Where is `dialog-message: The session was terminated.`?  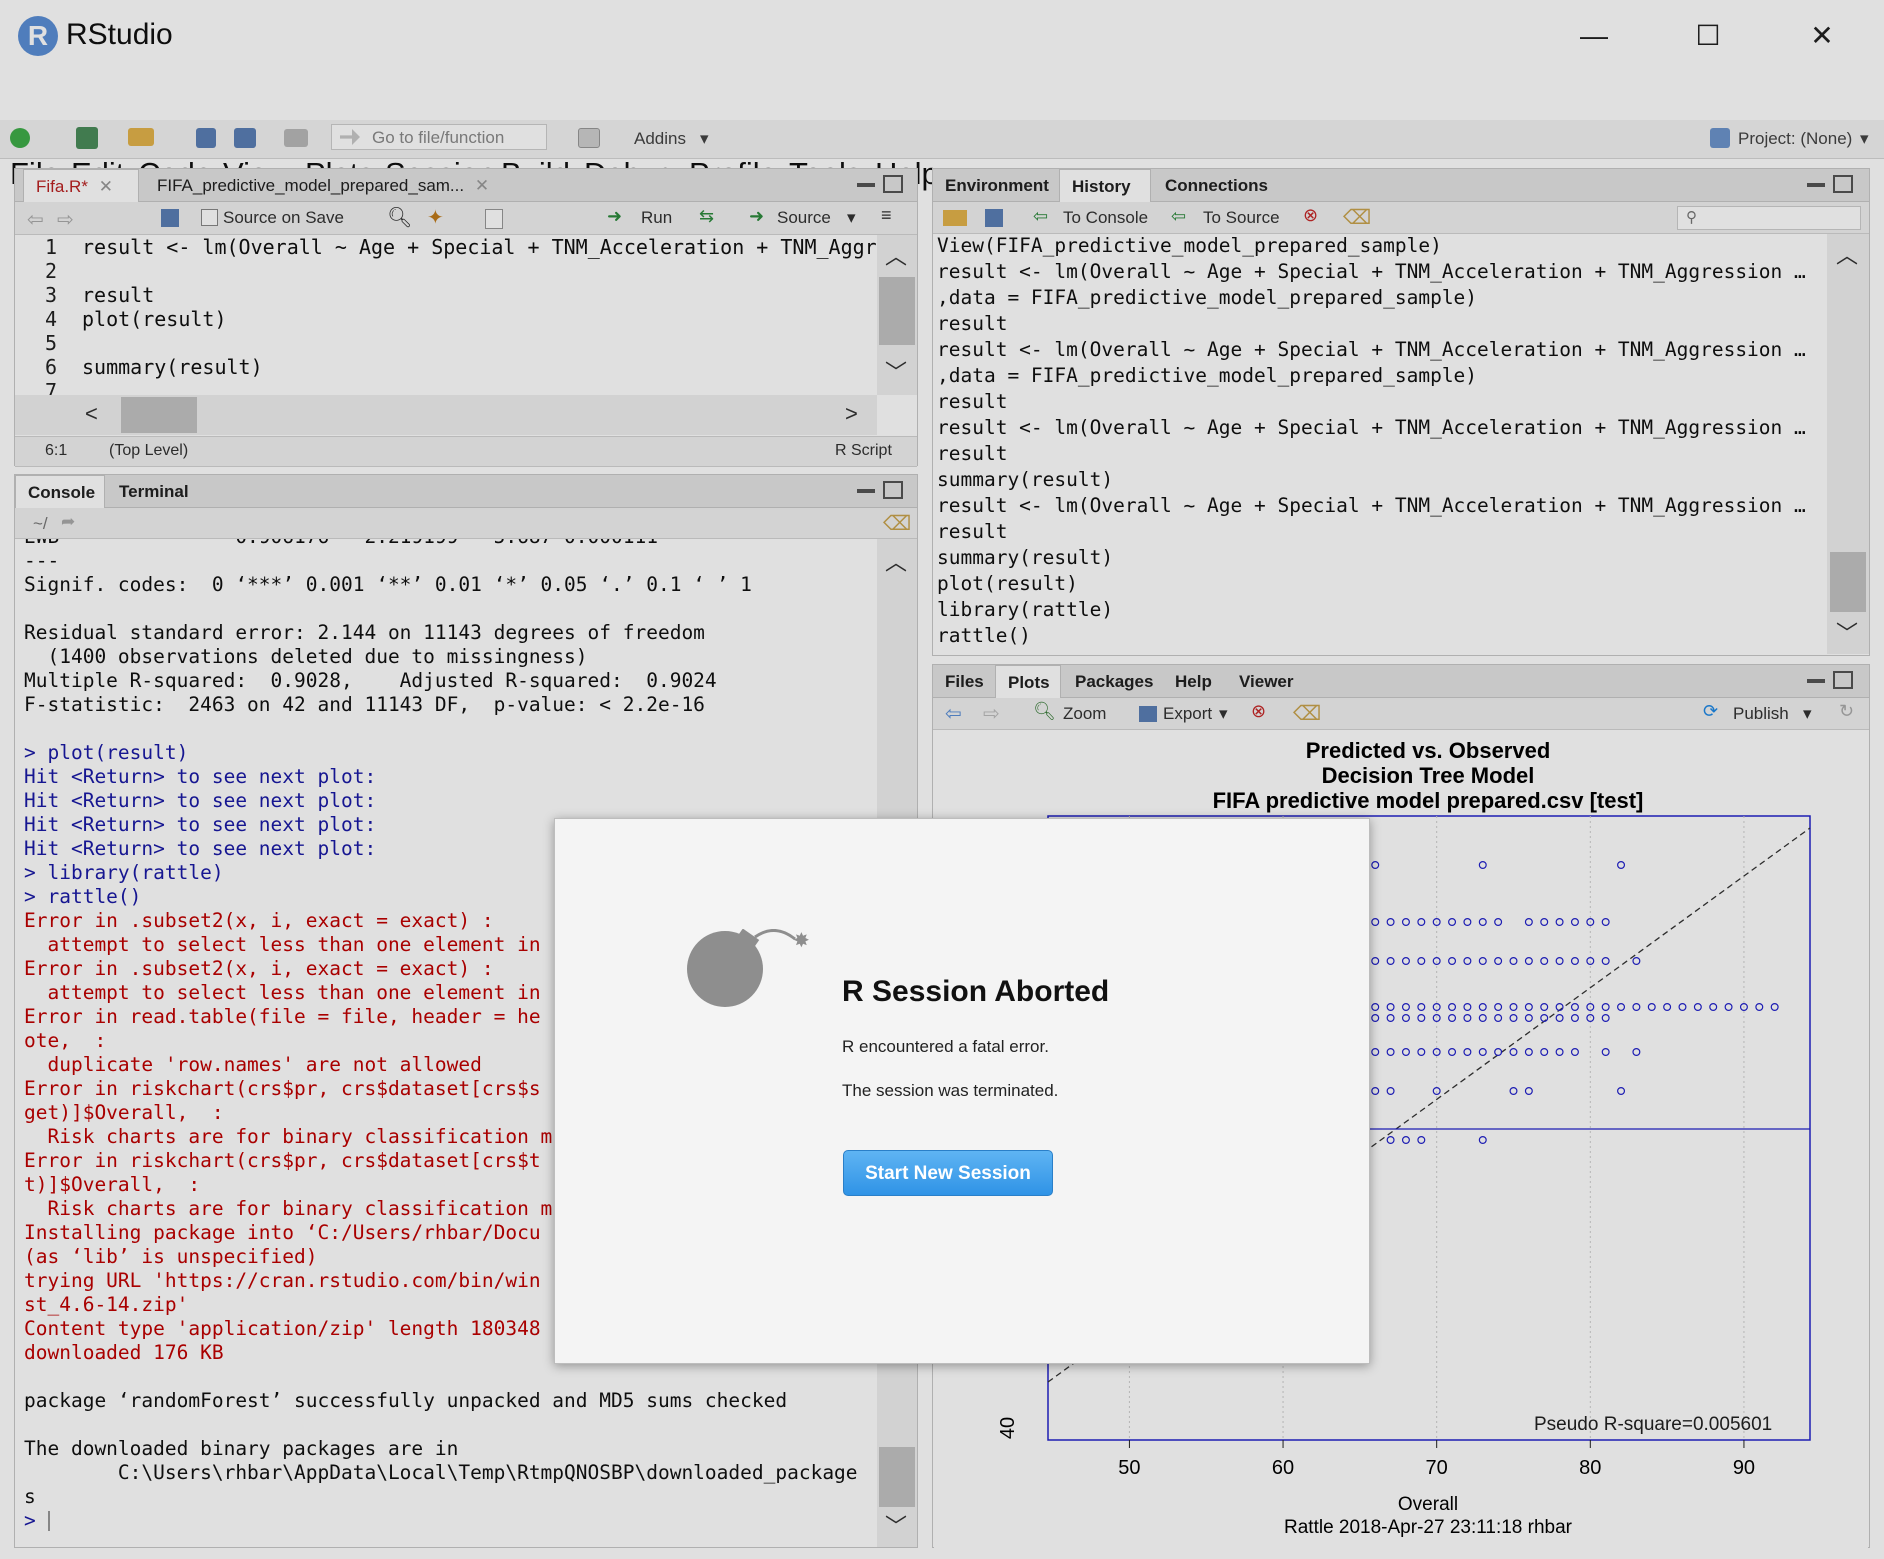
dialog-message: The session was terminated. is located at coordinates (950, 1090).